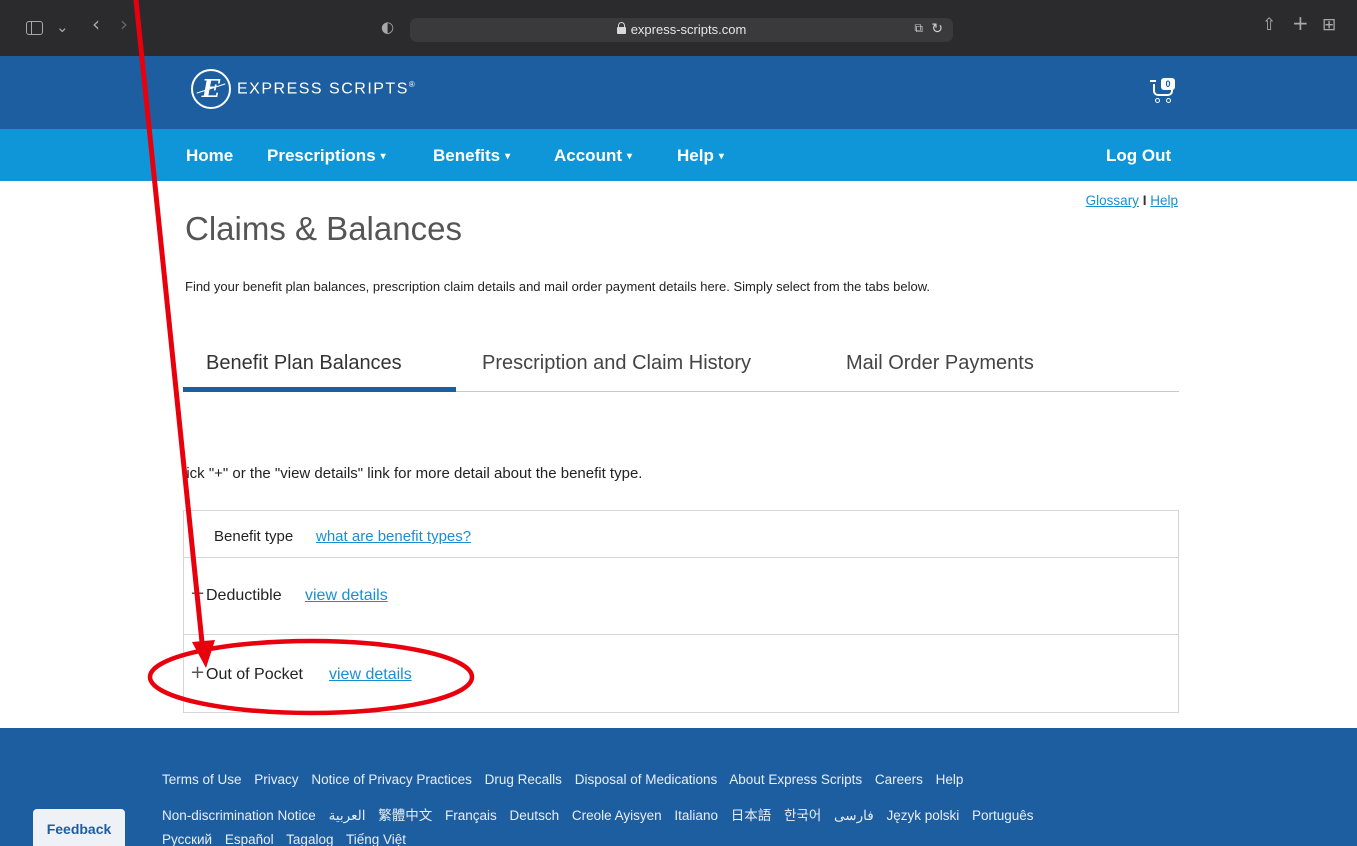 This screenshot has height=846, width=1357. I want to click on footer-links-languages-more: Русский Español Tagalog Tiếng Việt, so click(288, 839).